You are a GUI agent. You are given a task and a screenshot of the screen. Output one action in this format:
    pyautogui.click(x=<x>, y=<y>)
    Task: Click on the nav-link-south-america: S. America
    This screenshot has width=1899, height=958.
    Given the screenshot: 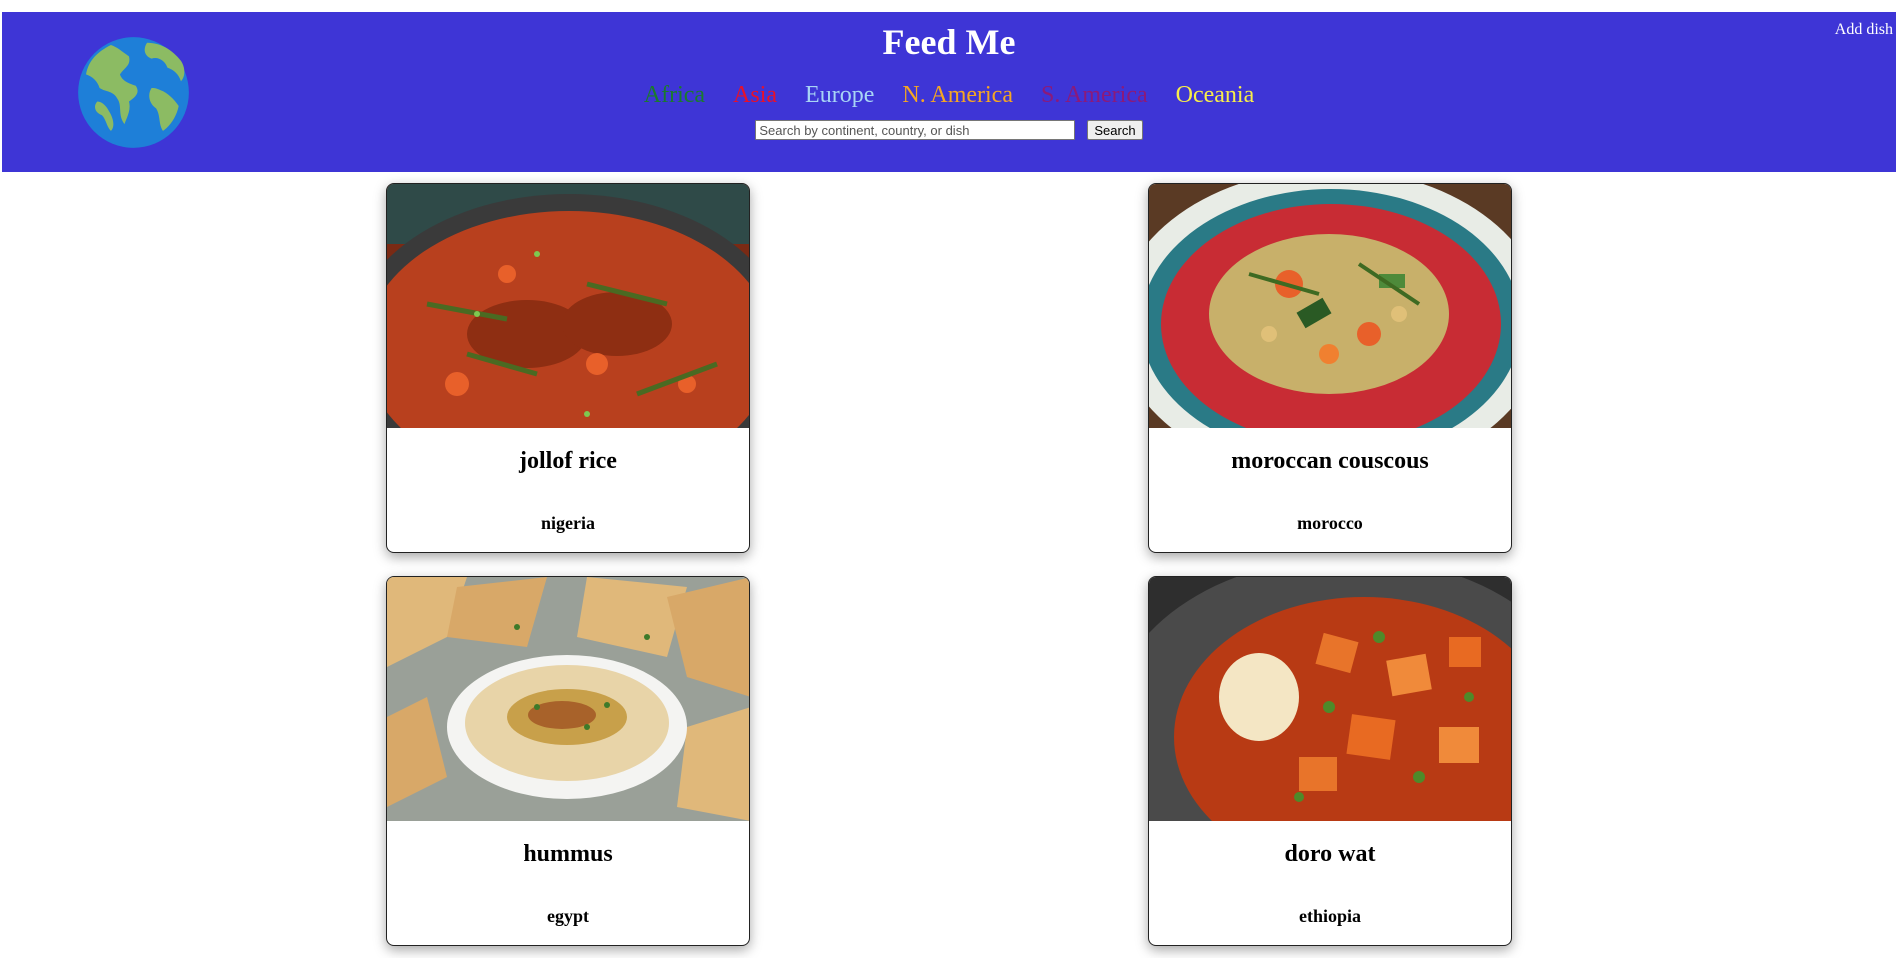 What is the action you would take?
    pyautogui.click(x=1094, y=95)
    